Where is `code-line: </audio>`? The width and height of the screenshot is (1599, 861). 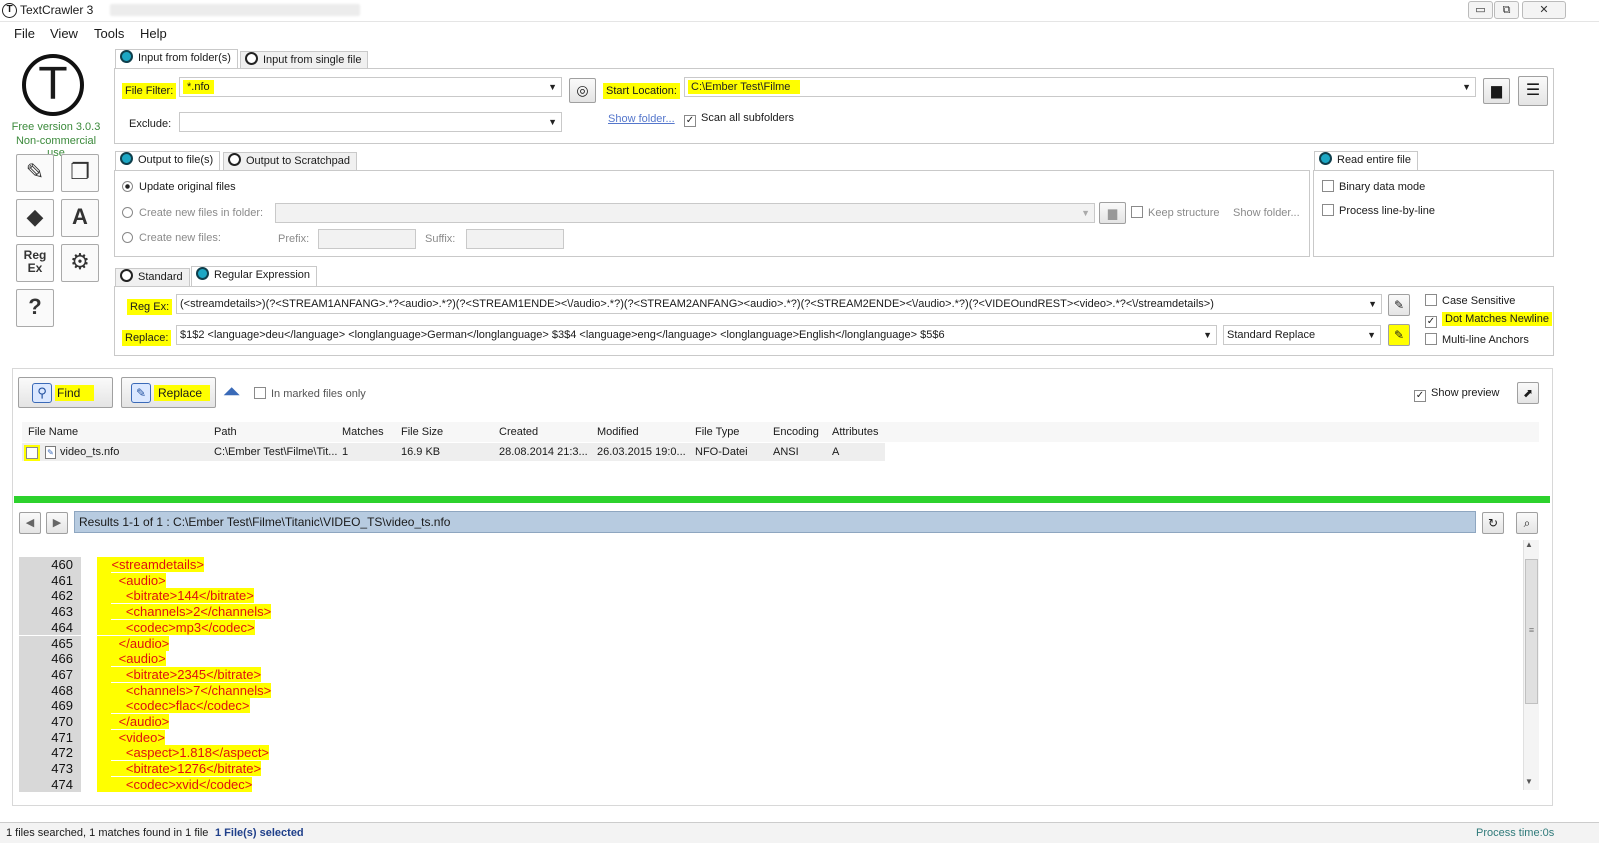
code-line: </audio> is located at coordinates (133, 722).